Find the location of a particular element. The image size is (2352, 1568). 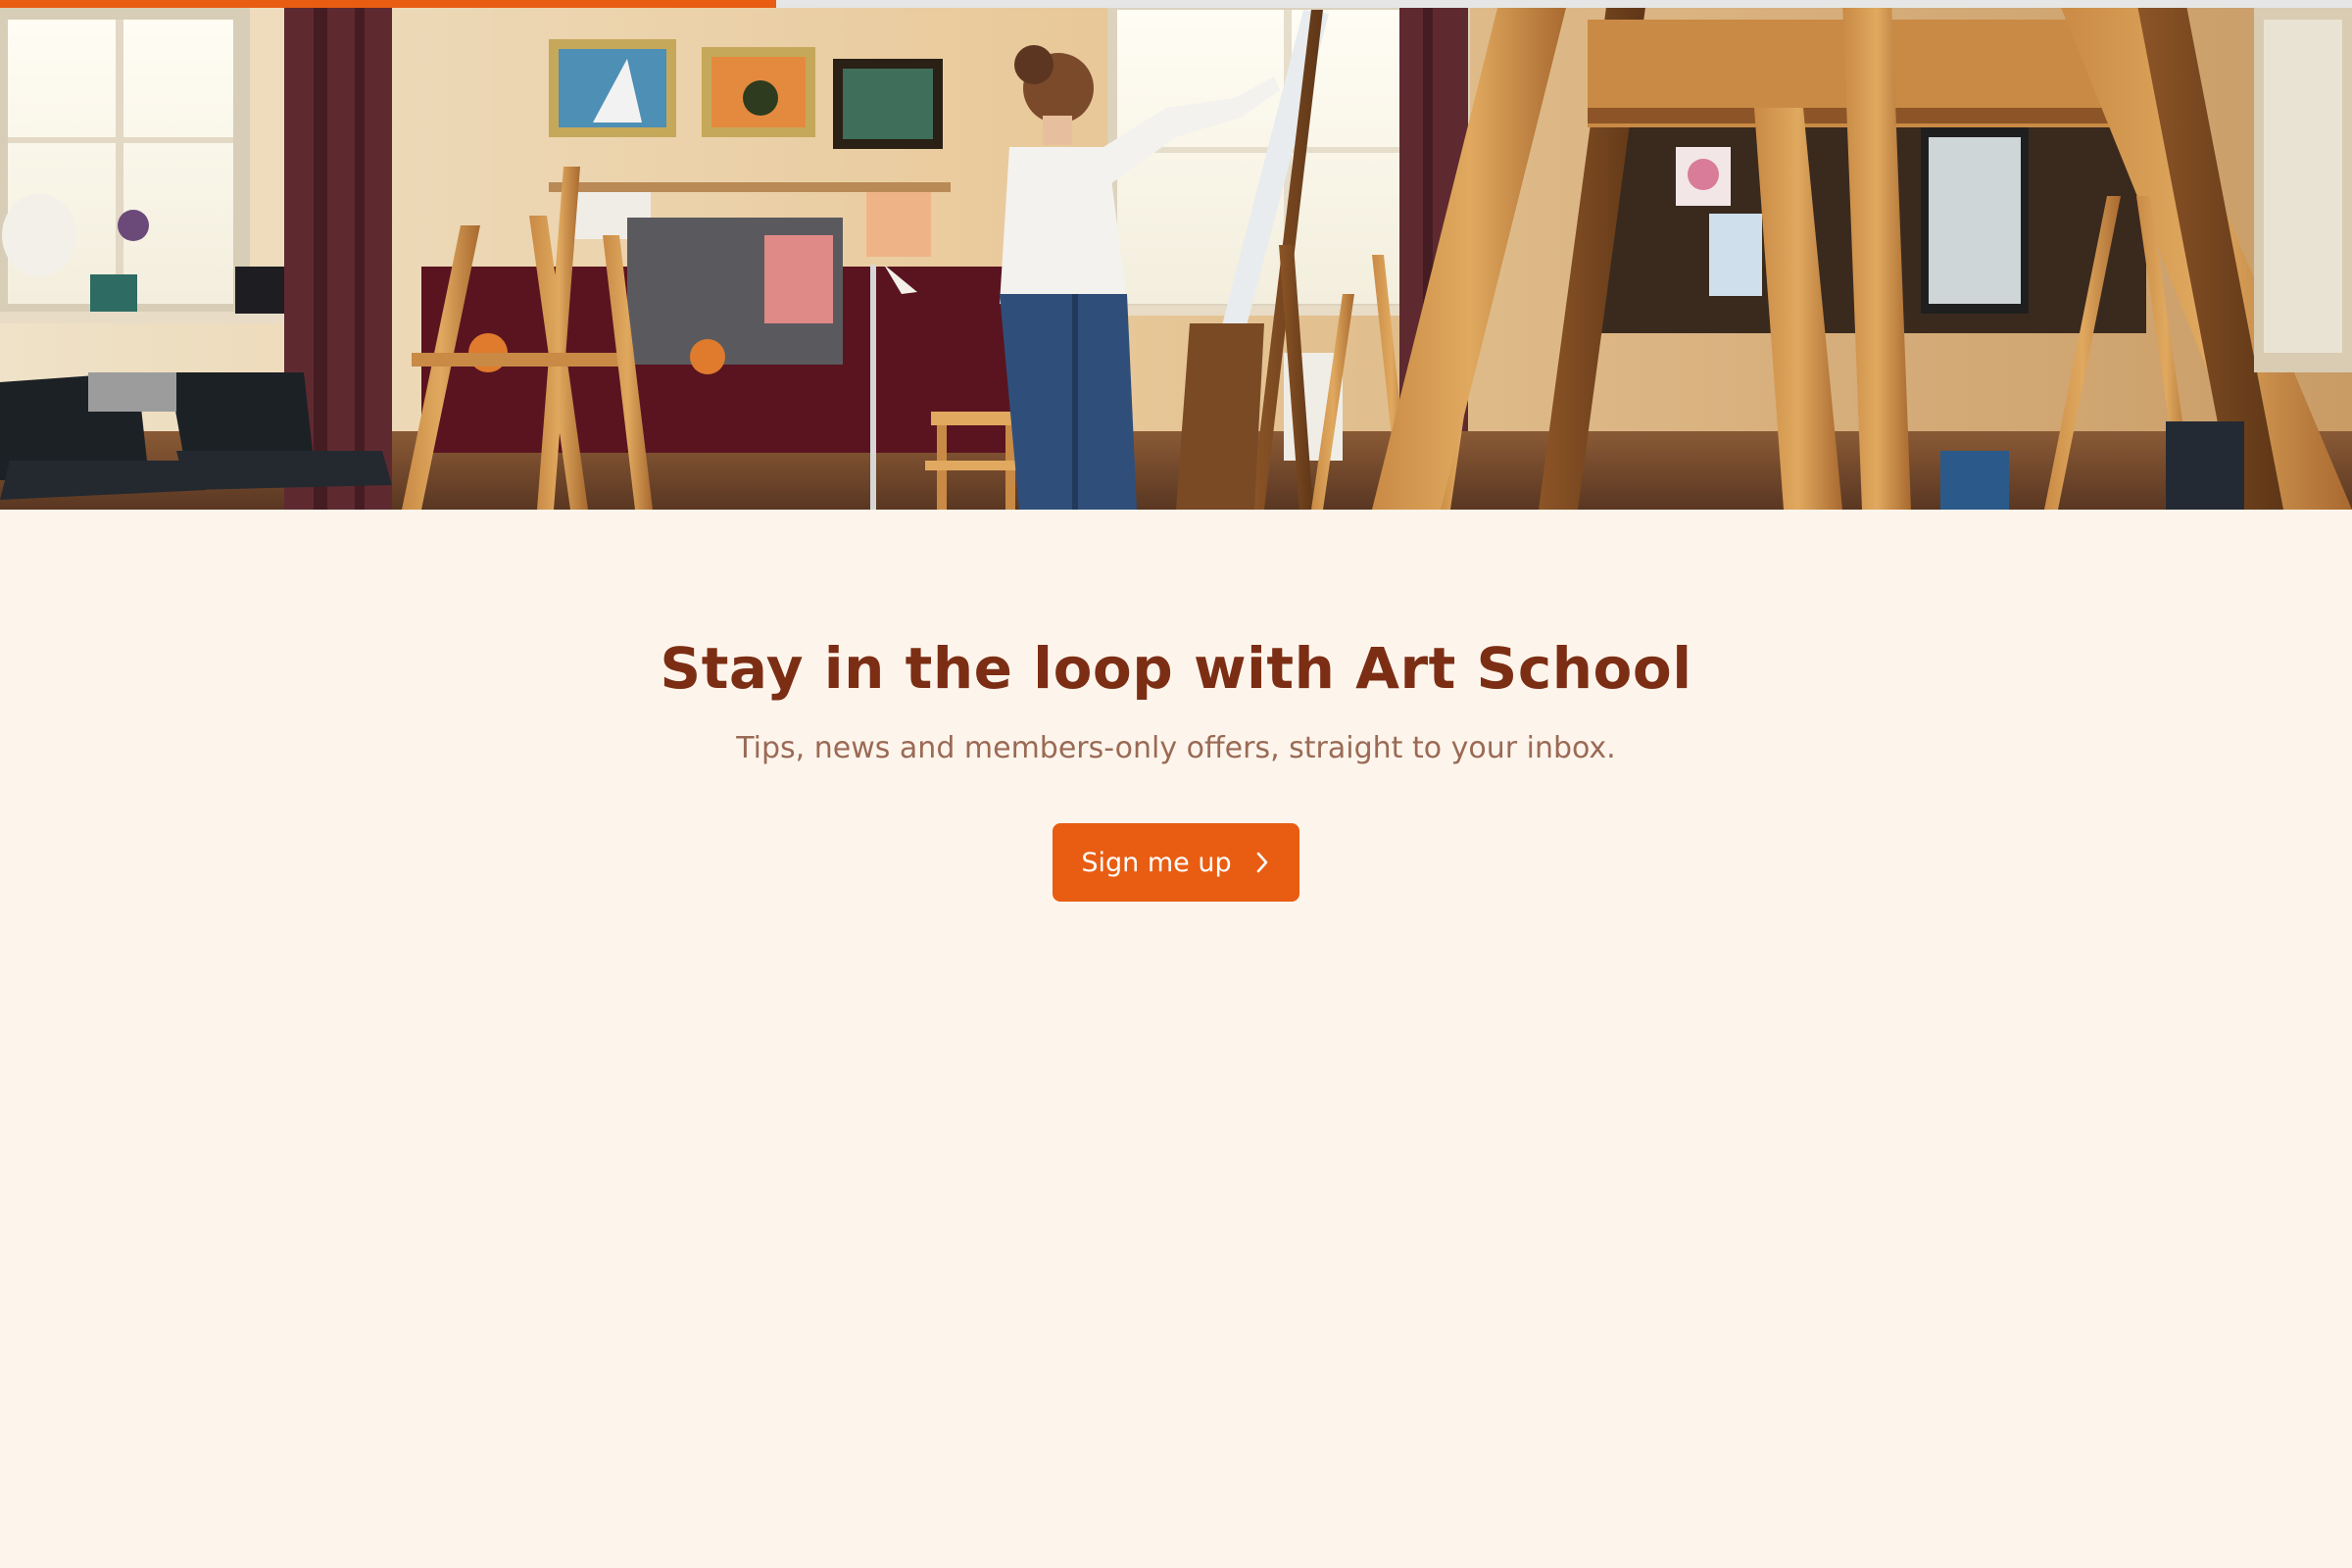

sign-up-button: Sign me up is located at coordinates (1176, 862).